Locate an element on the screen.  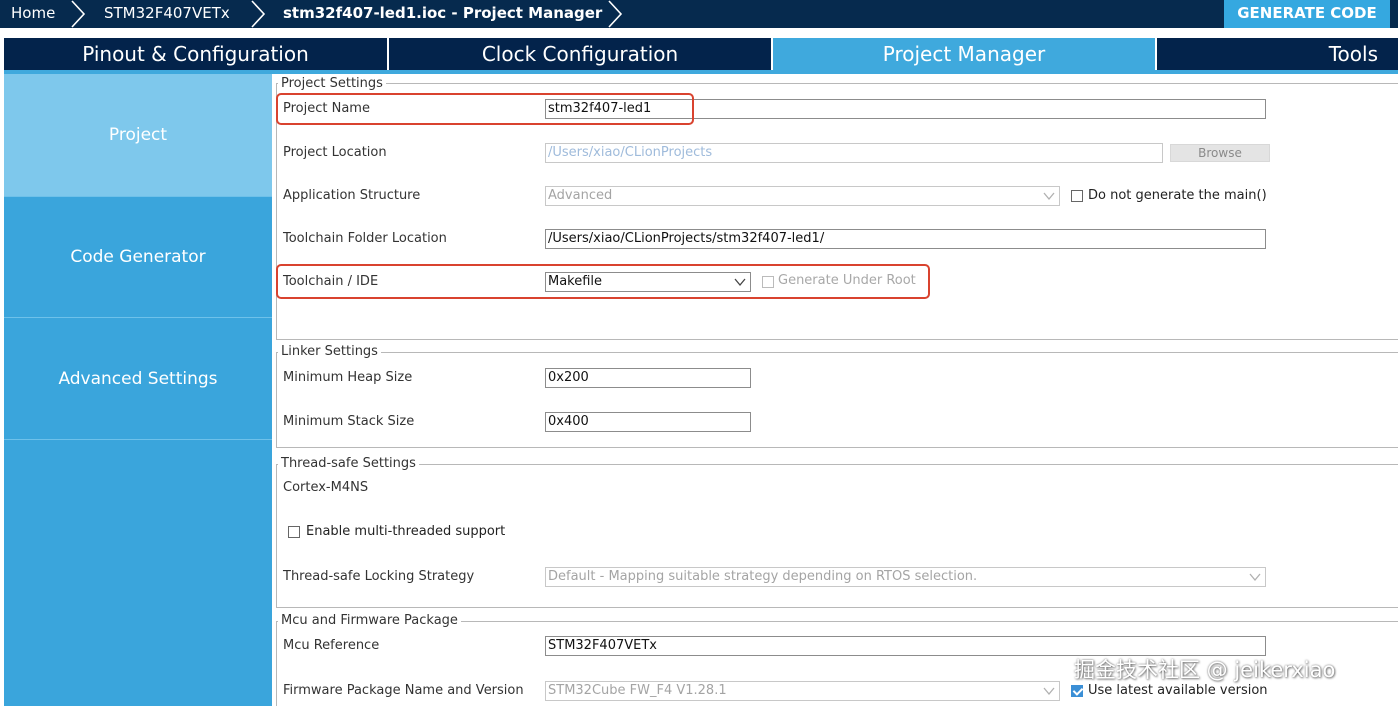
use-latest-version-label: Use latest available version is located at coordinates (1178, 690).